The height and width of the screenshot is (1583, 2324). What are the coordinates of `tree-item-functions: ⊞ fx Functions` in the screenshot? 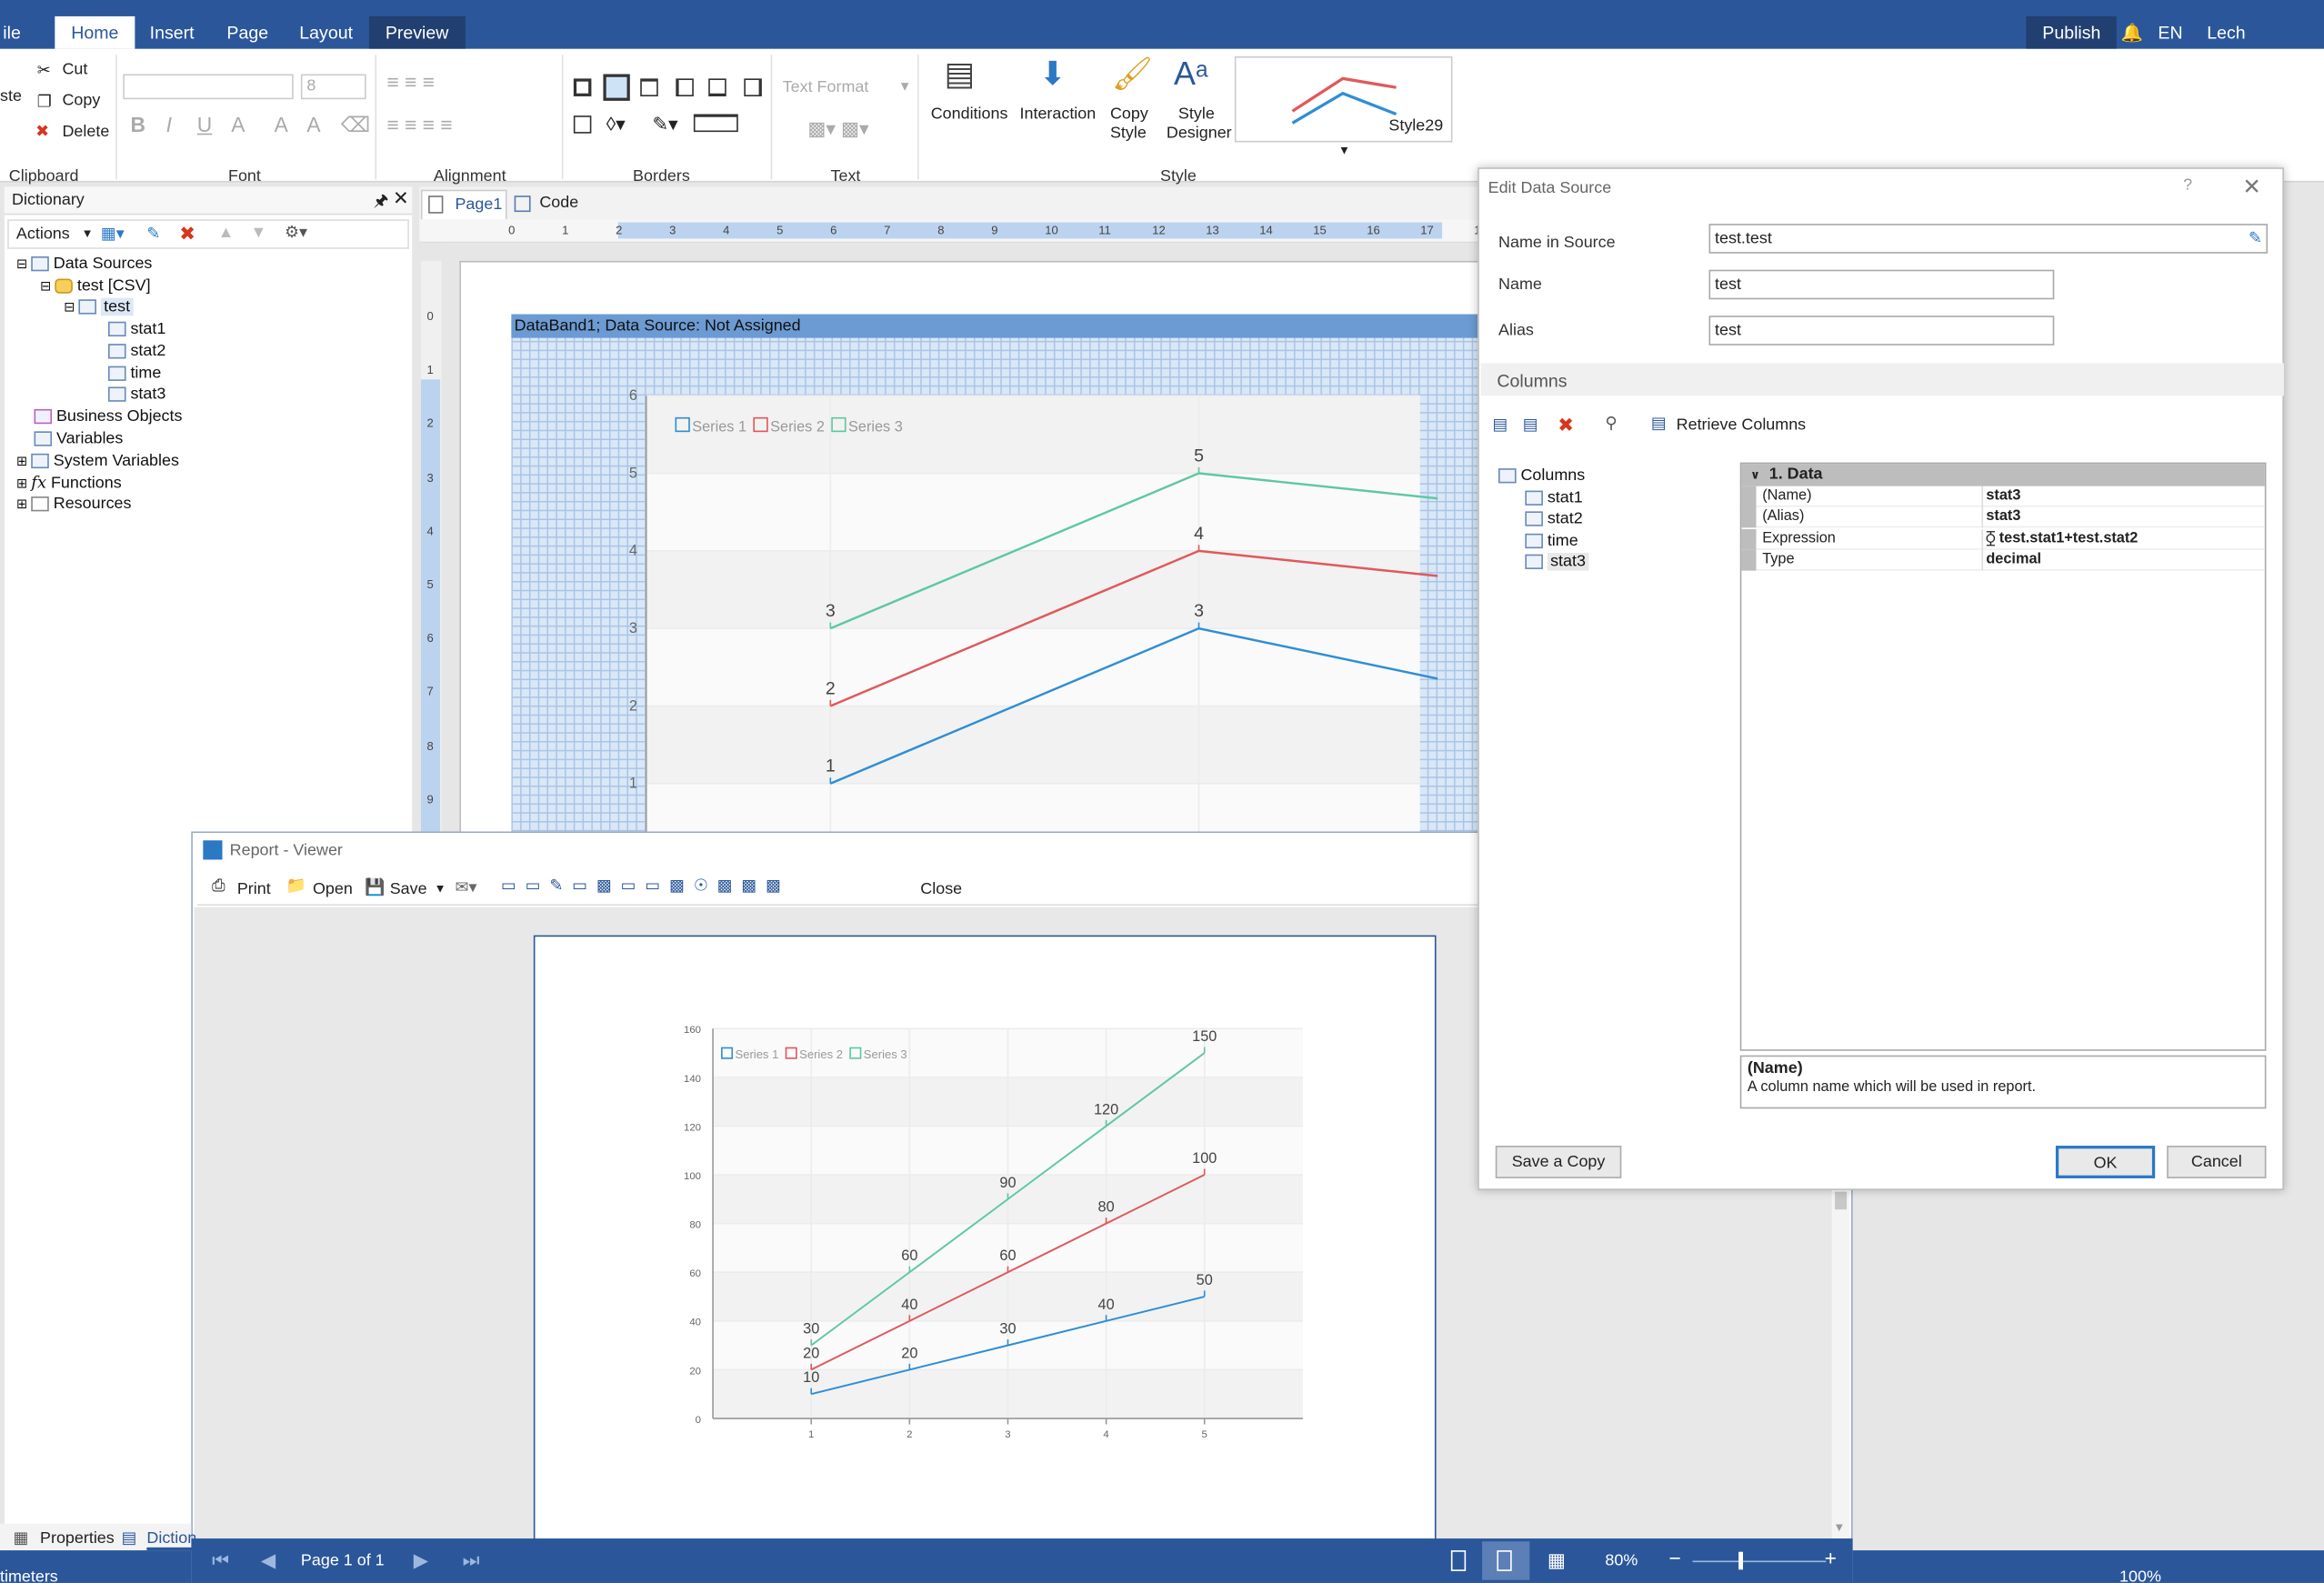 It's located at (69, 482).